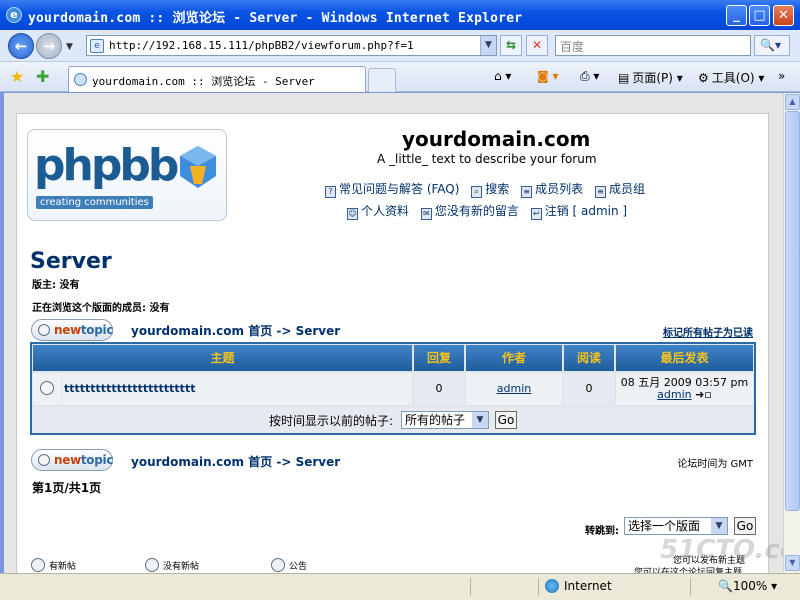 The height and width of the screenshot is (600, 800). What do you see at coordinates (792, 311) in the screenshot?
I see `scroll-thumb` at bounding box center [792, 311].